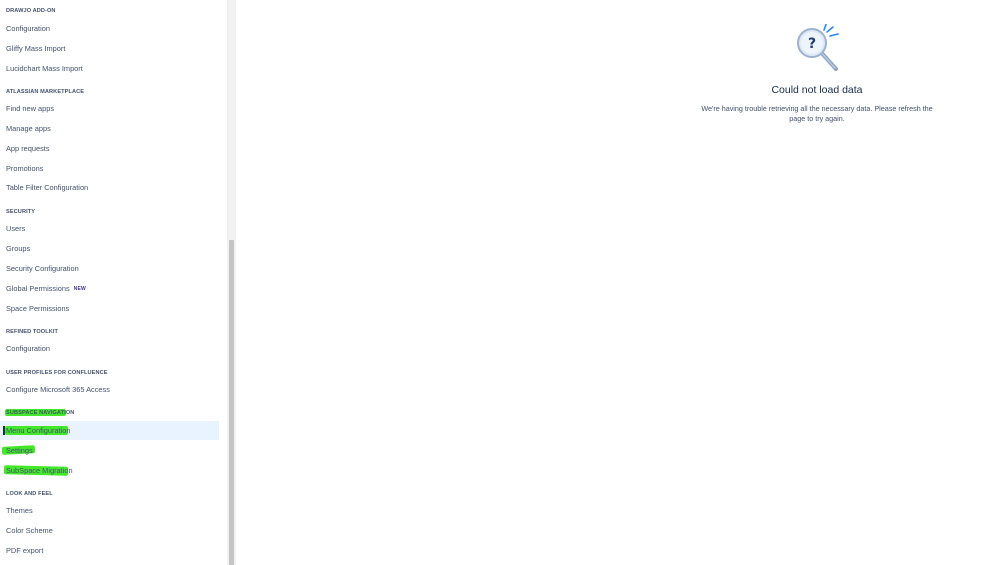  I want to click on sidebar-item-gliffy-mass-import: Gliffy Mass Import, so click(109, 48).